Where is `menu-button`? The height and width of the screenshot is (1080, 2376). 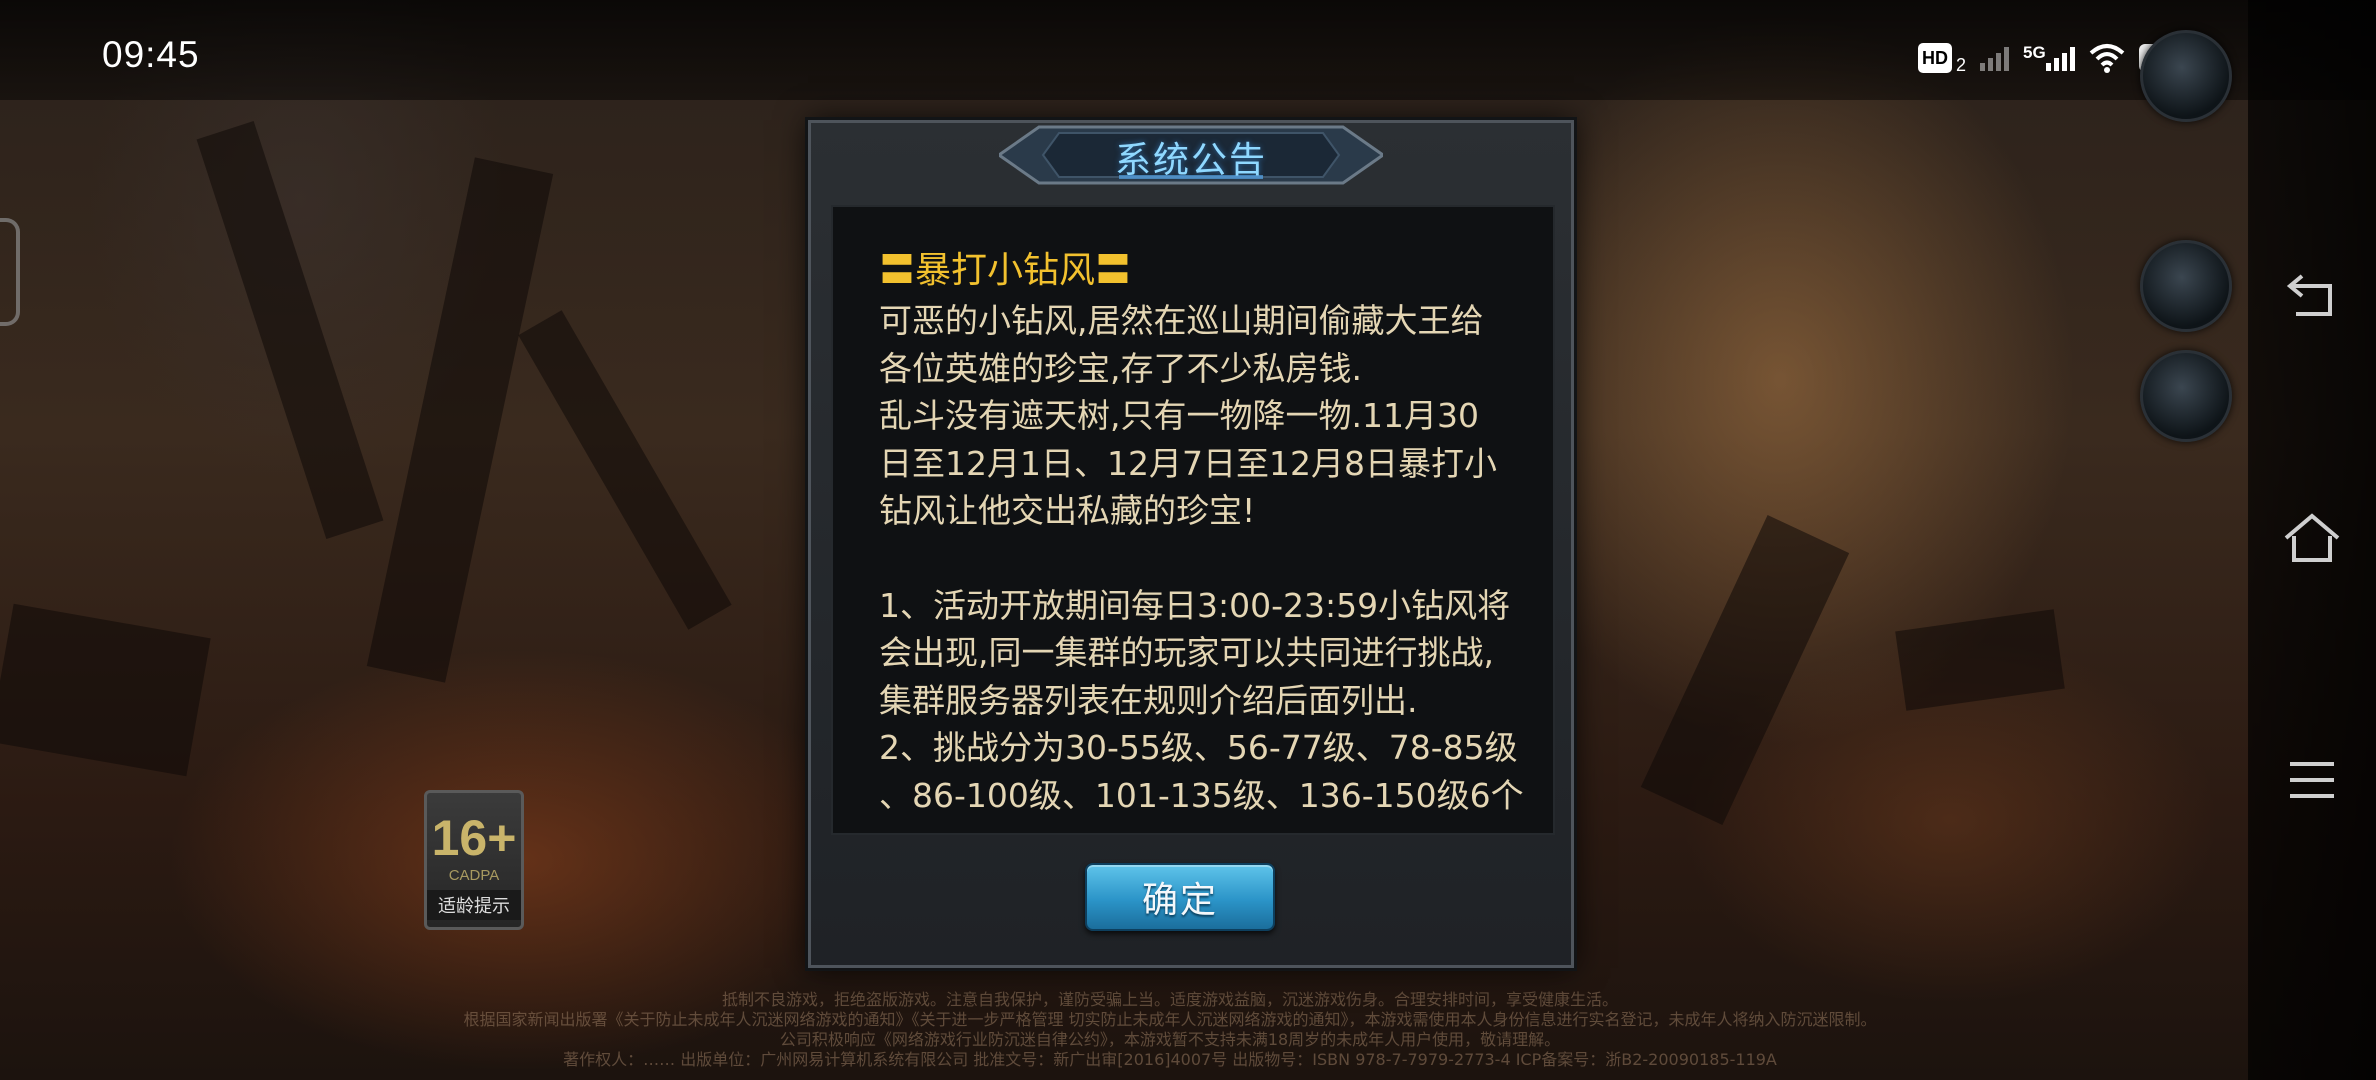
menu-button is located at coordinates (2312, 780).